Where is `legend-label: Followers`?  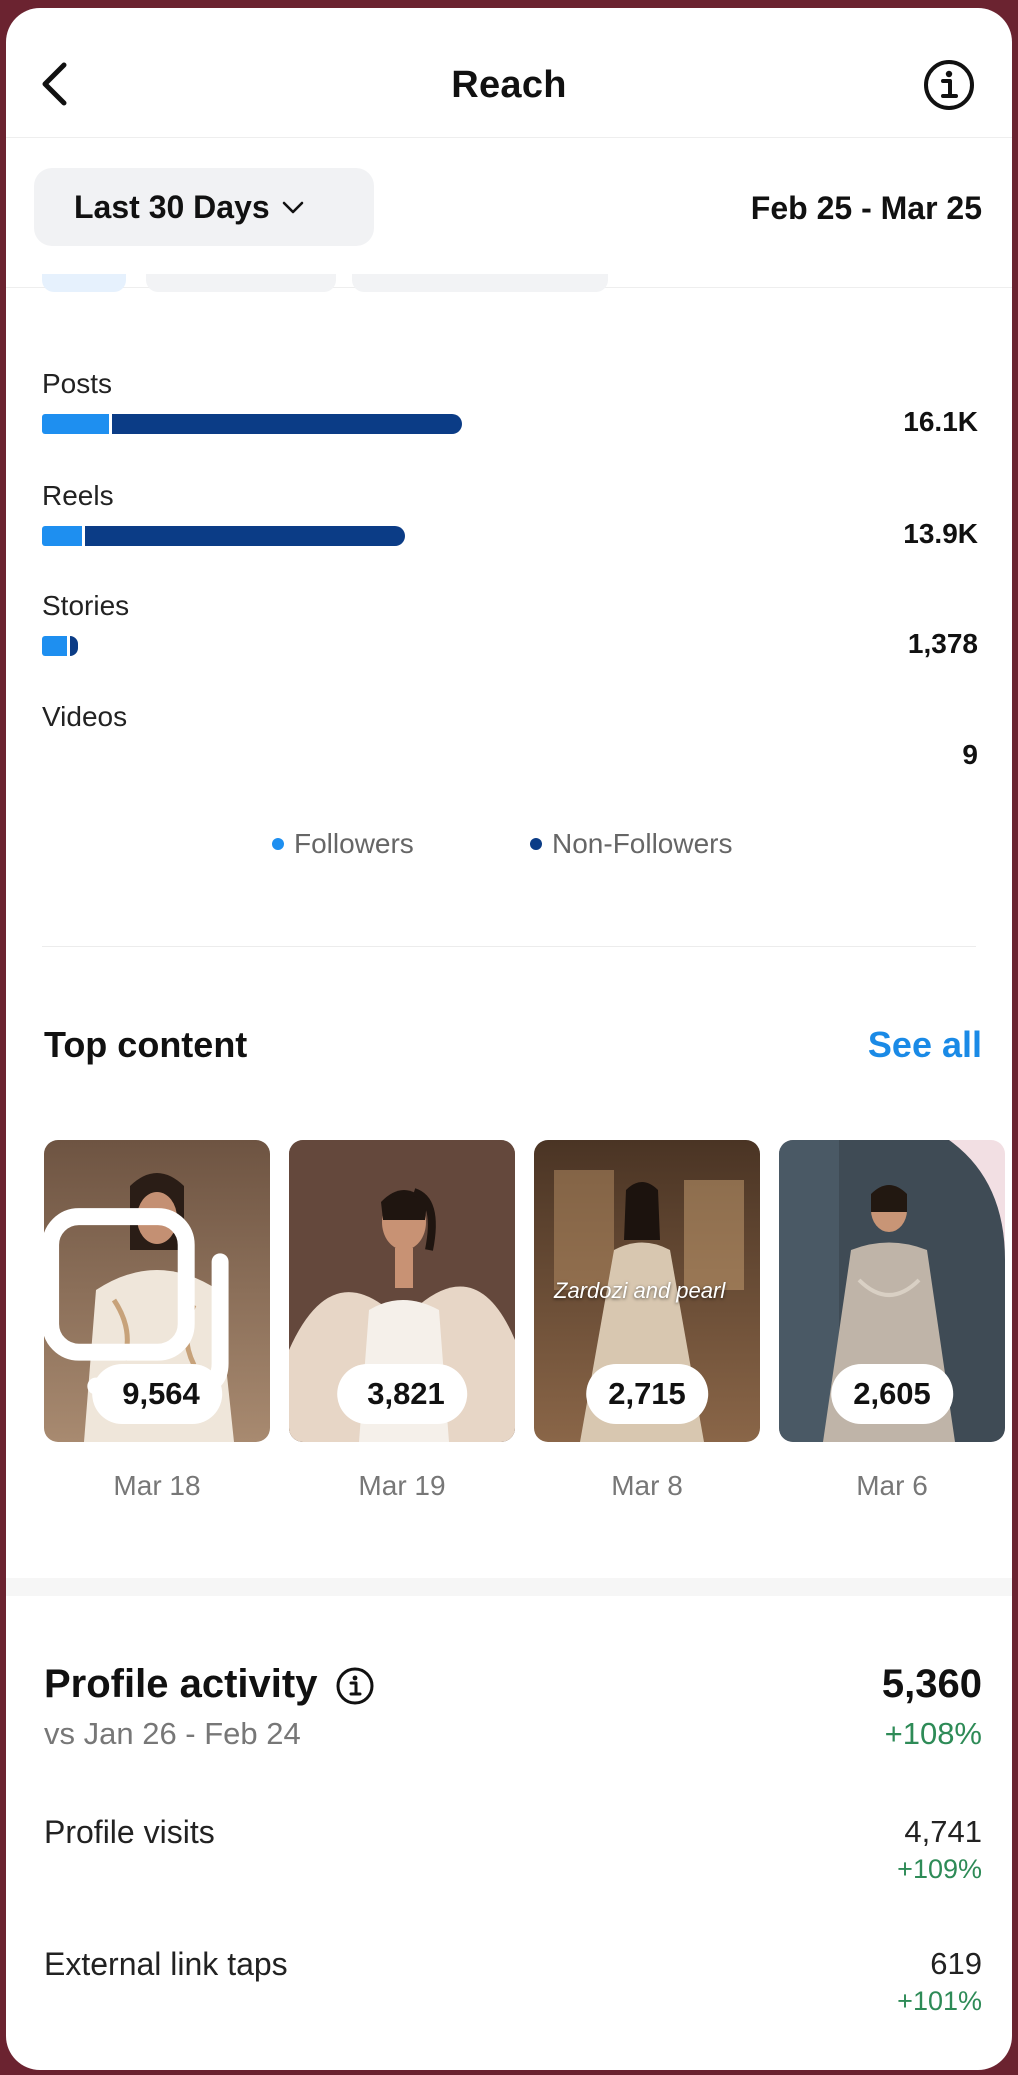 legend-label: Followers is located at coordinates (354, 843).